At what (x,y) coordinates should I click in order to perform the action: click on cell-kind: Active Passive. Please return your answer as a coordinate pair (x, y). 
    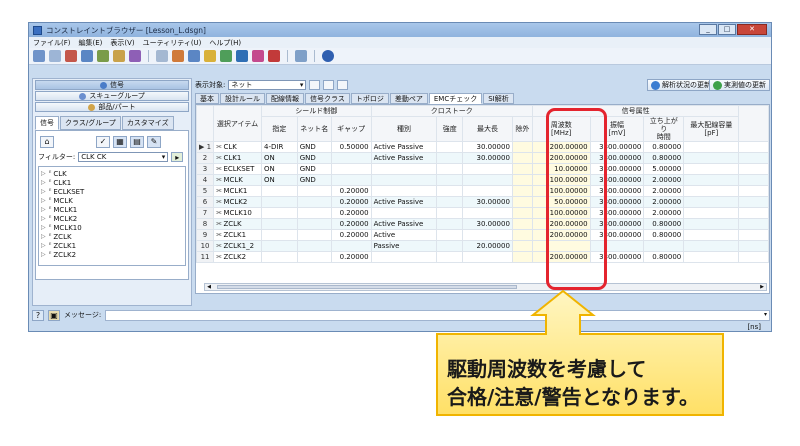
    Looking at the image, I should click on (404, 147).